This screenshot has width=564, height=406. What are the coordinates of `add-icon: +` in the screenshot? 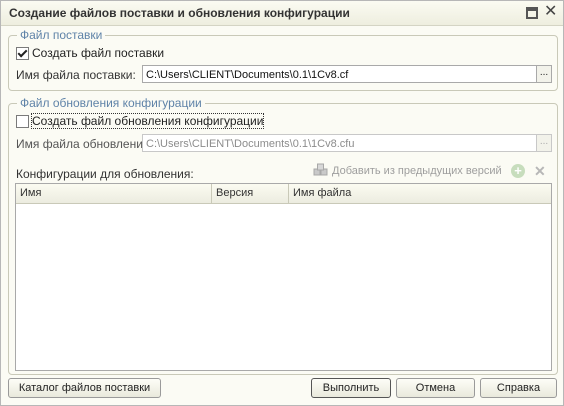 It's located at (518, 171).